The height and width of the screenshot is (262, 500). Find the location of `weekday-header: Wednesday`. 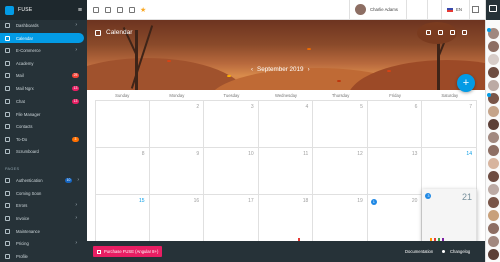

weekday-header: Wednesday is located at coordinates (286, 95).